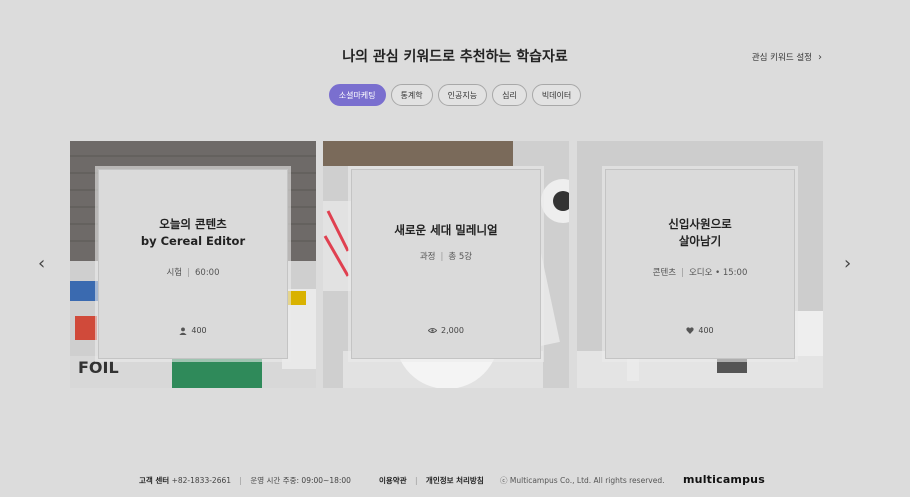  What do you see at coordinates (433, 330) in the screenshot?
I see `eye-icon` at bounding box center [433, 330].